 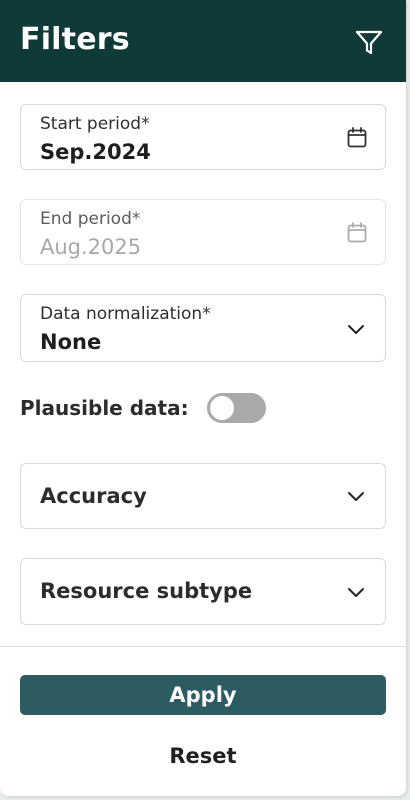 I want to click on end-period-value: Aug.2025, so click(x=91, y=247).